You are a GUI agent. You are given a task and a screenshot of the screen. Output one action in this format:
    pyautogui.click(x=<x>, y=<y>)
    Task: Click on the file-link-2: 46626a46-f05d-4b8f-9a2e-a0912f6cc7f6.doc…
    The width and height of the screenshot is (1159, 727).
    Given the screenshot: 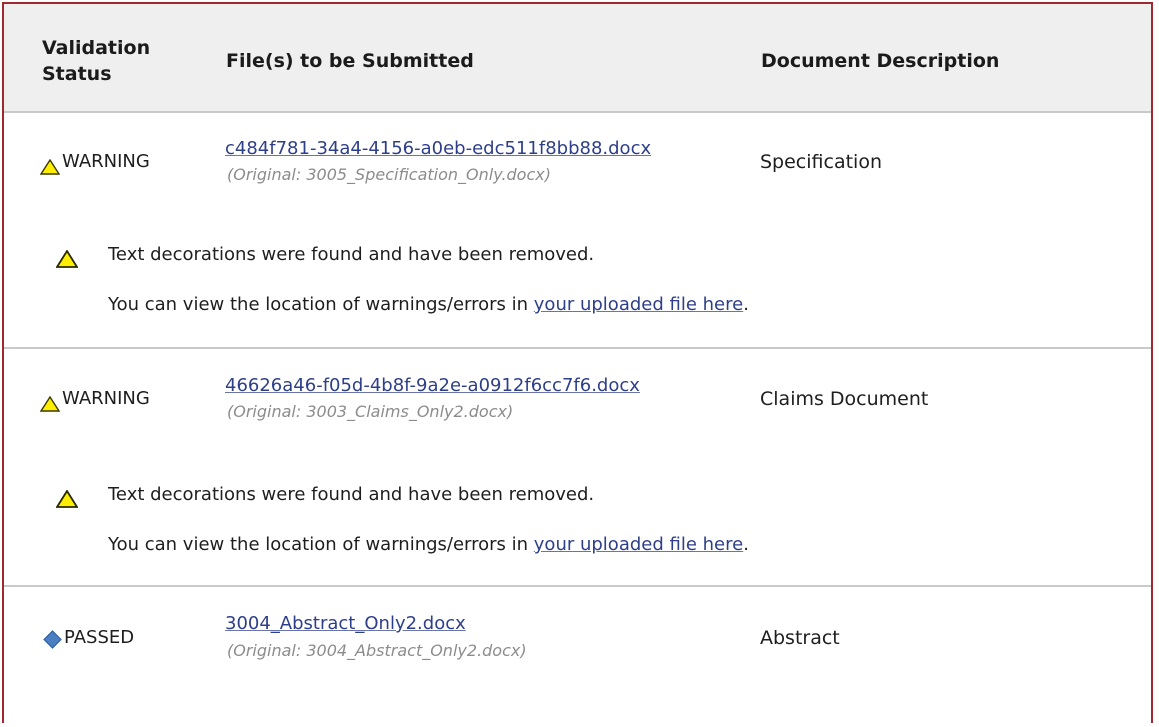 What is the action you would take?
    pyautogui.click(x=432, y=385)
    